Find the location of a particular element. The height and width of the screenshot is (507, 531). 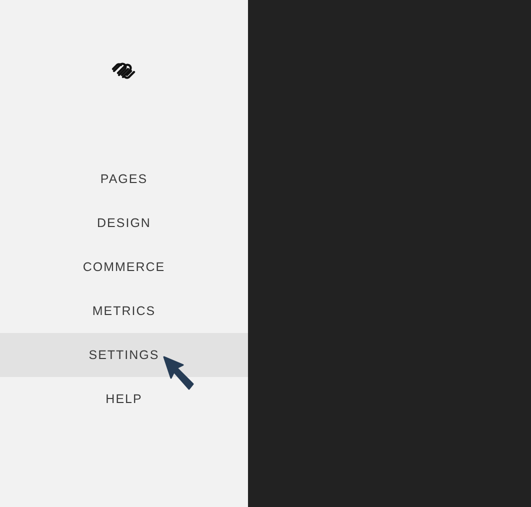

logo-icon is located at coordinates (124, 70).